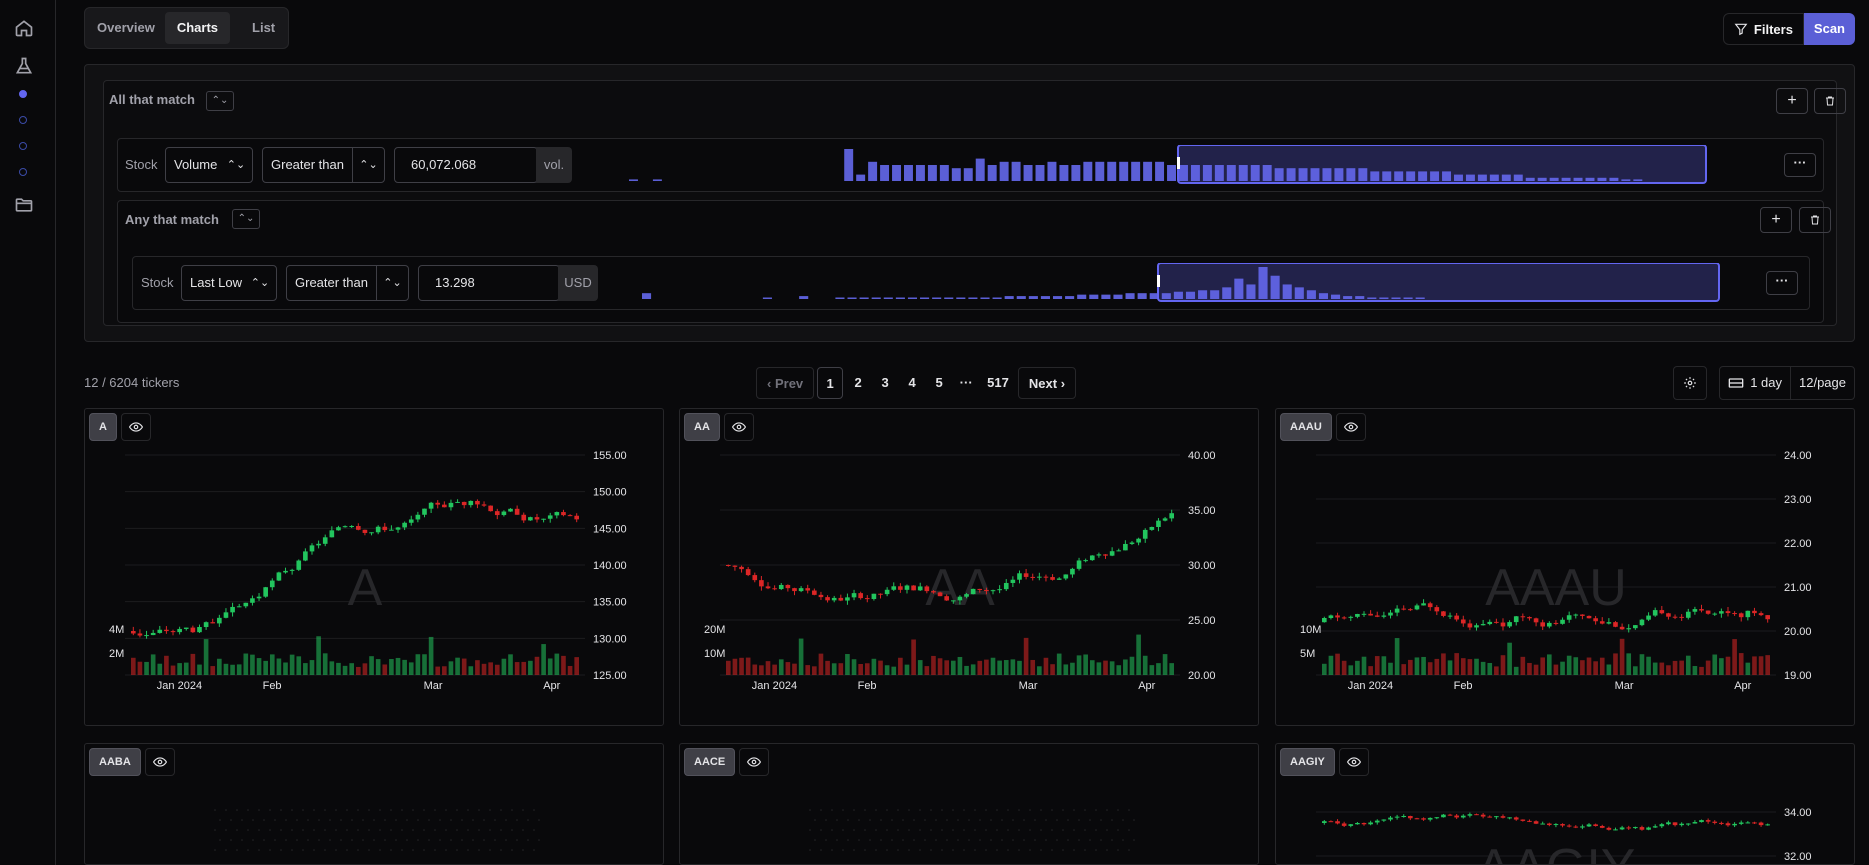  I want to click on settings-button, so click(1690, 383).